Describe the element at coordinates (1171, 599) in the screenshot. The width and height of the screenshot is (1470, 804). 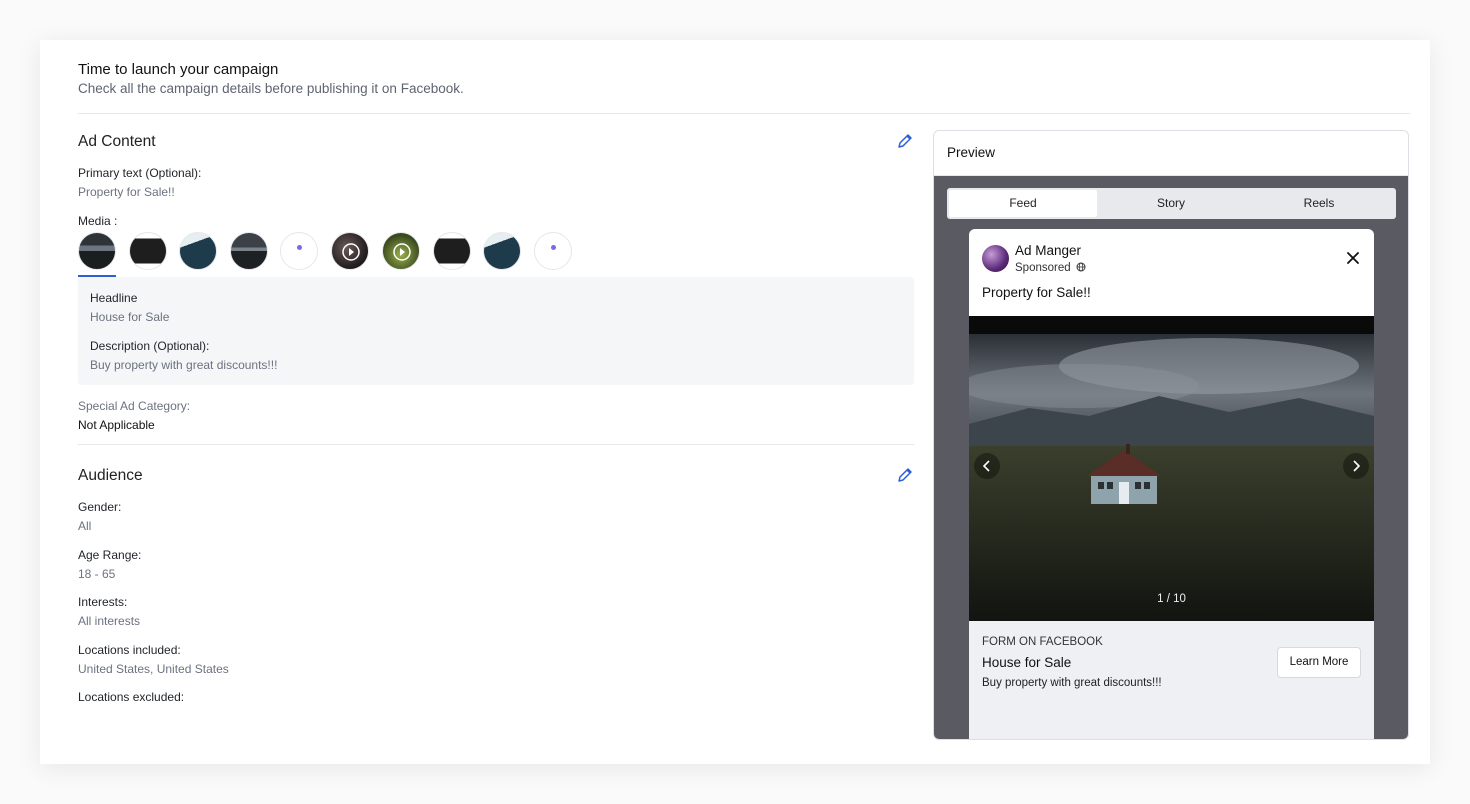
I see `carousel-counter: 1 / 10` at that location.